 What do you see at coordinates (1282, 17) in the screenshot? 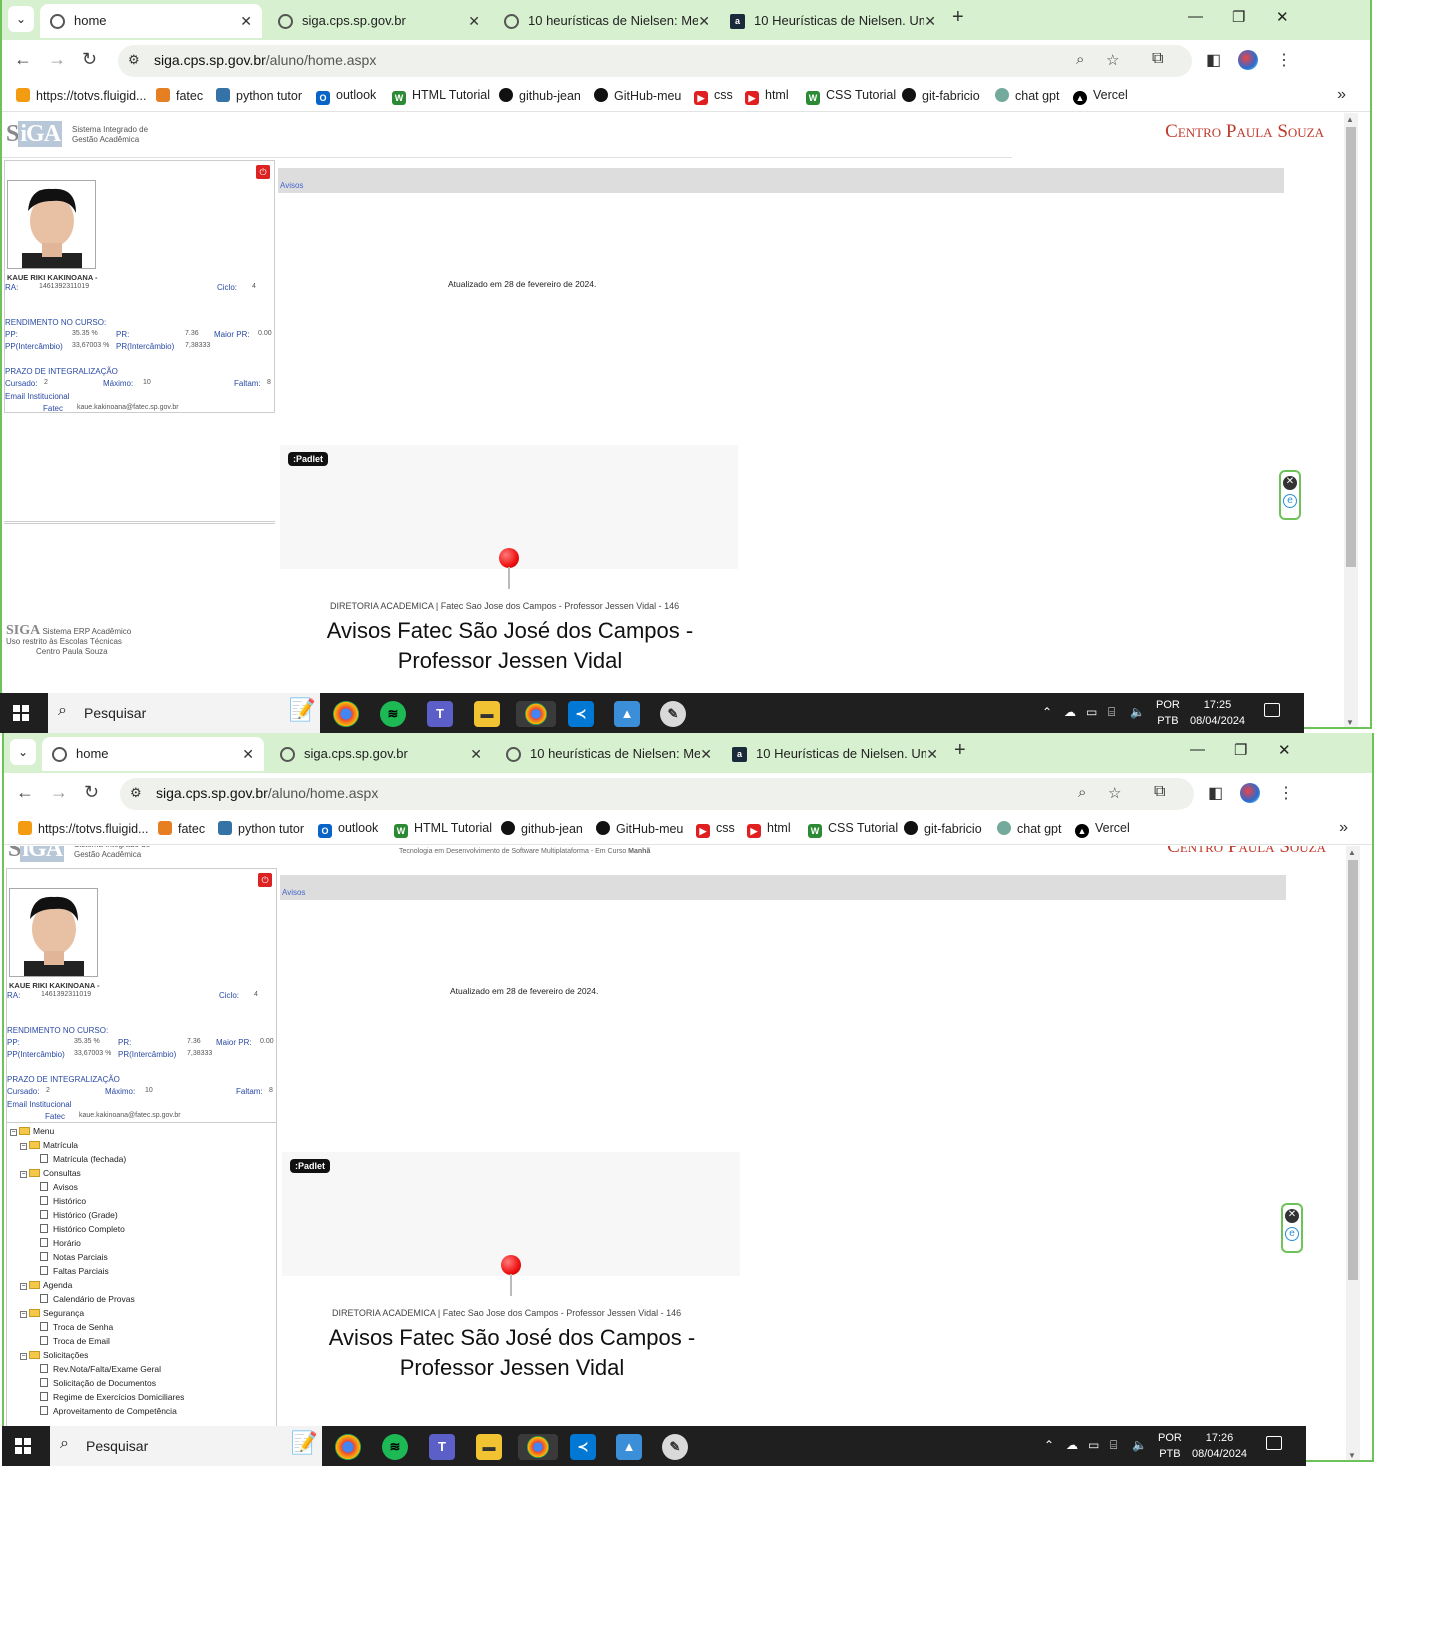
I see `close-window-button: ✕` at bounding box center [1282, 17].